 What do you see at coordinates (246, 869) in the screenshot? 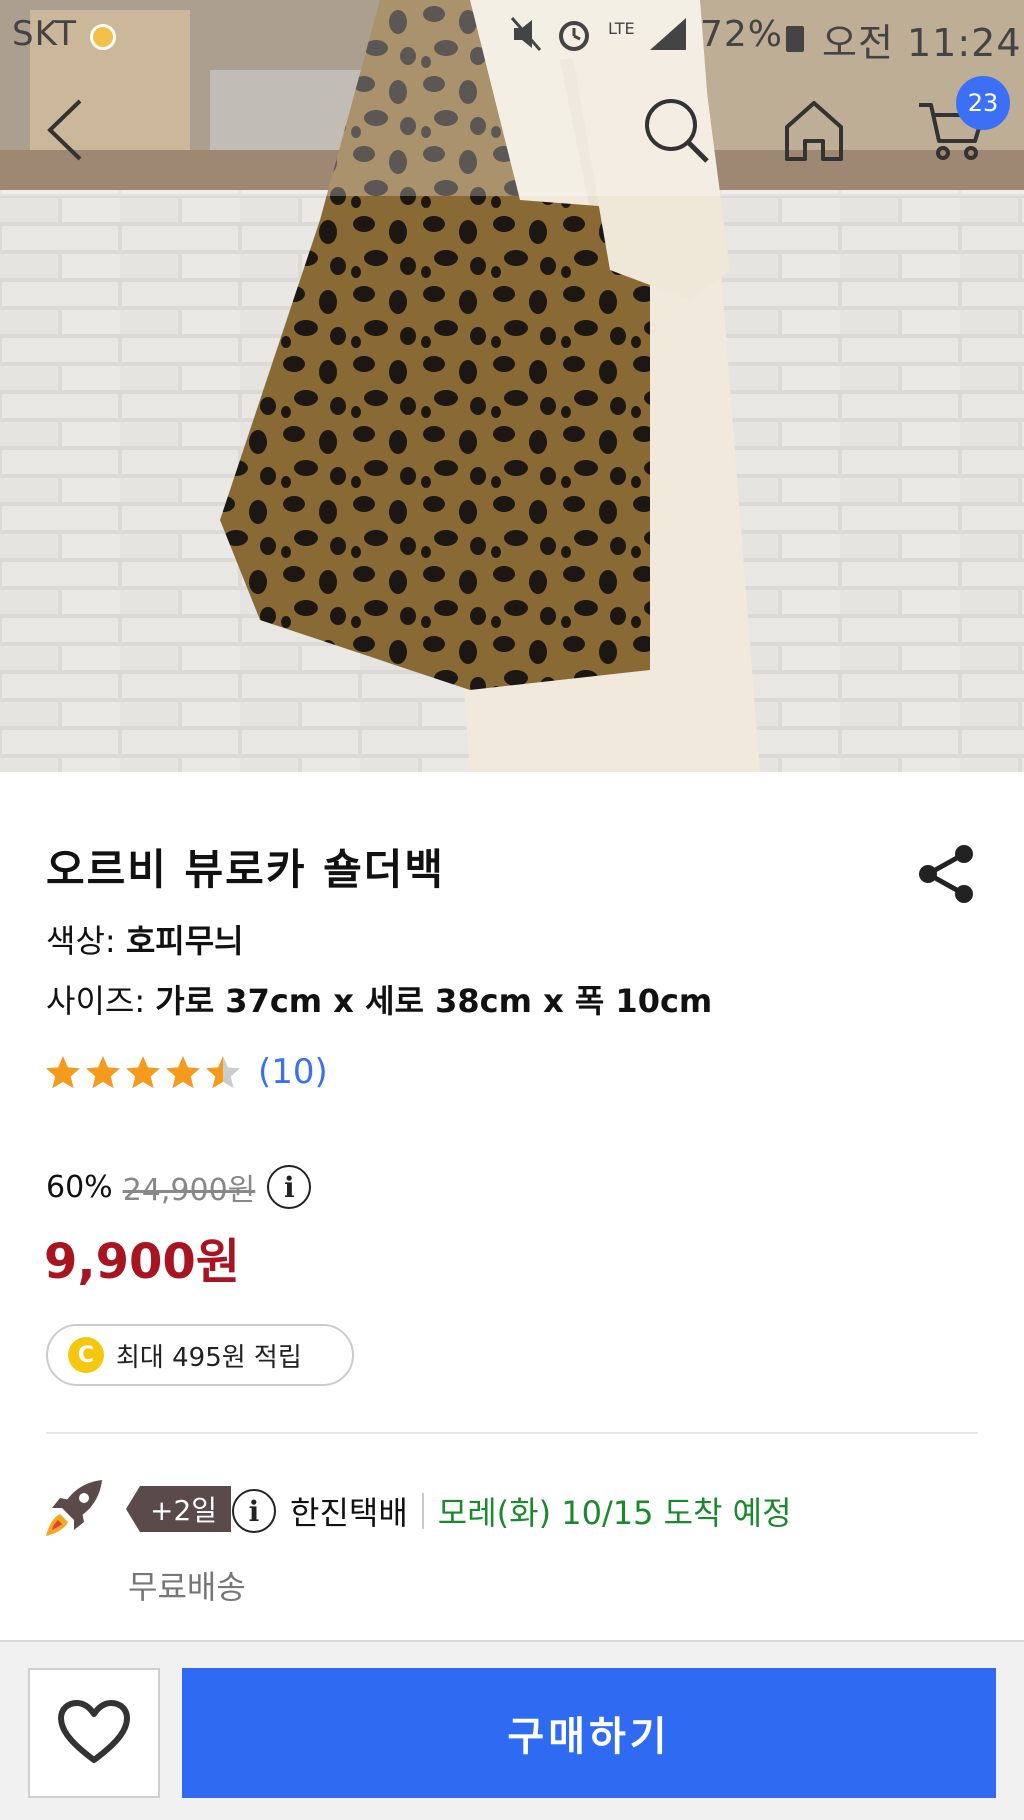
I see `product-title: 오르비 뷰로카 숄더백` at bounding box center [246, 869].